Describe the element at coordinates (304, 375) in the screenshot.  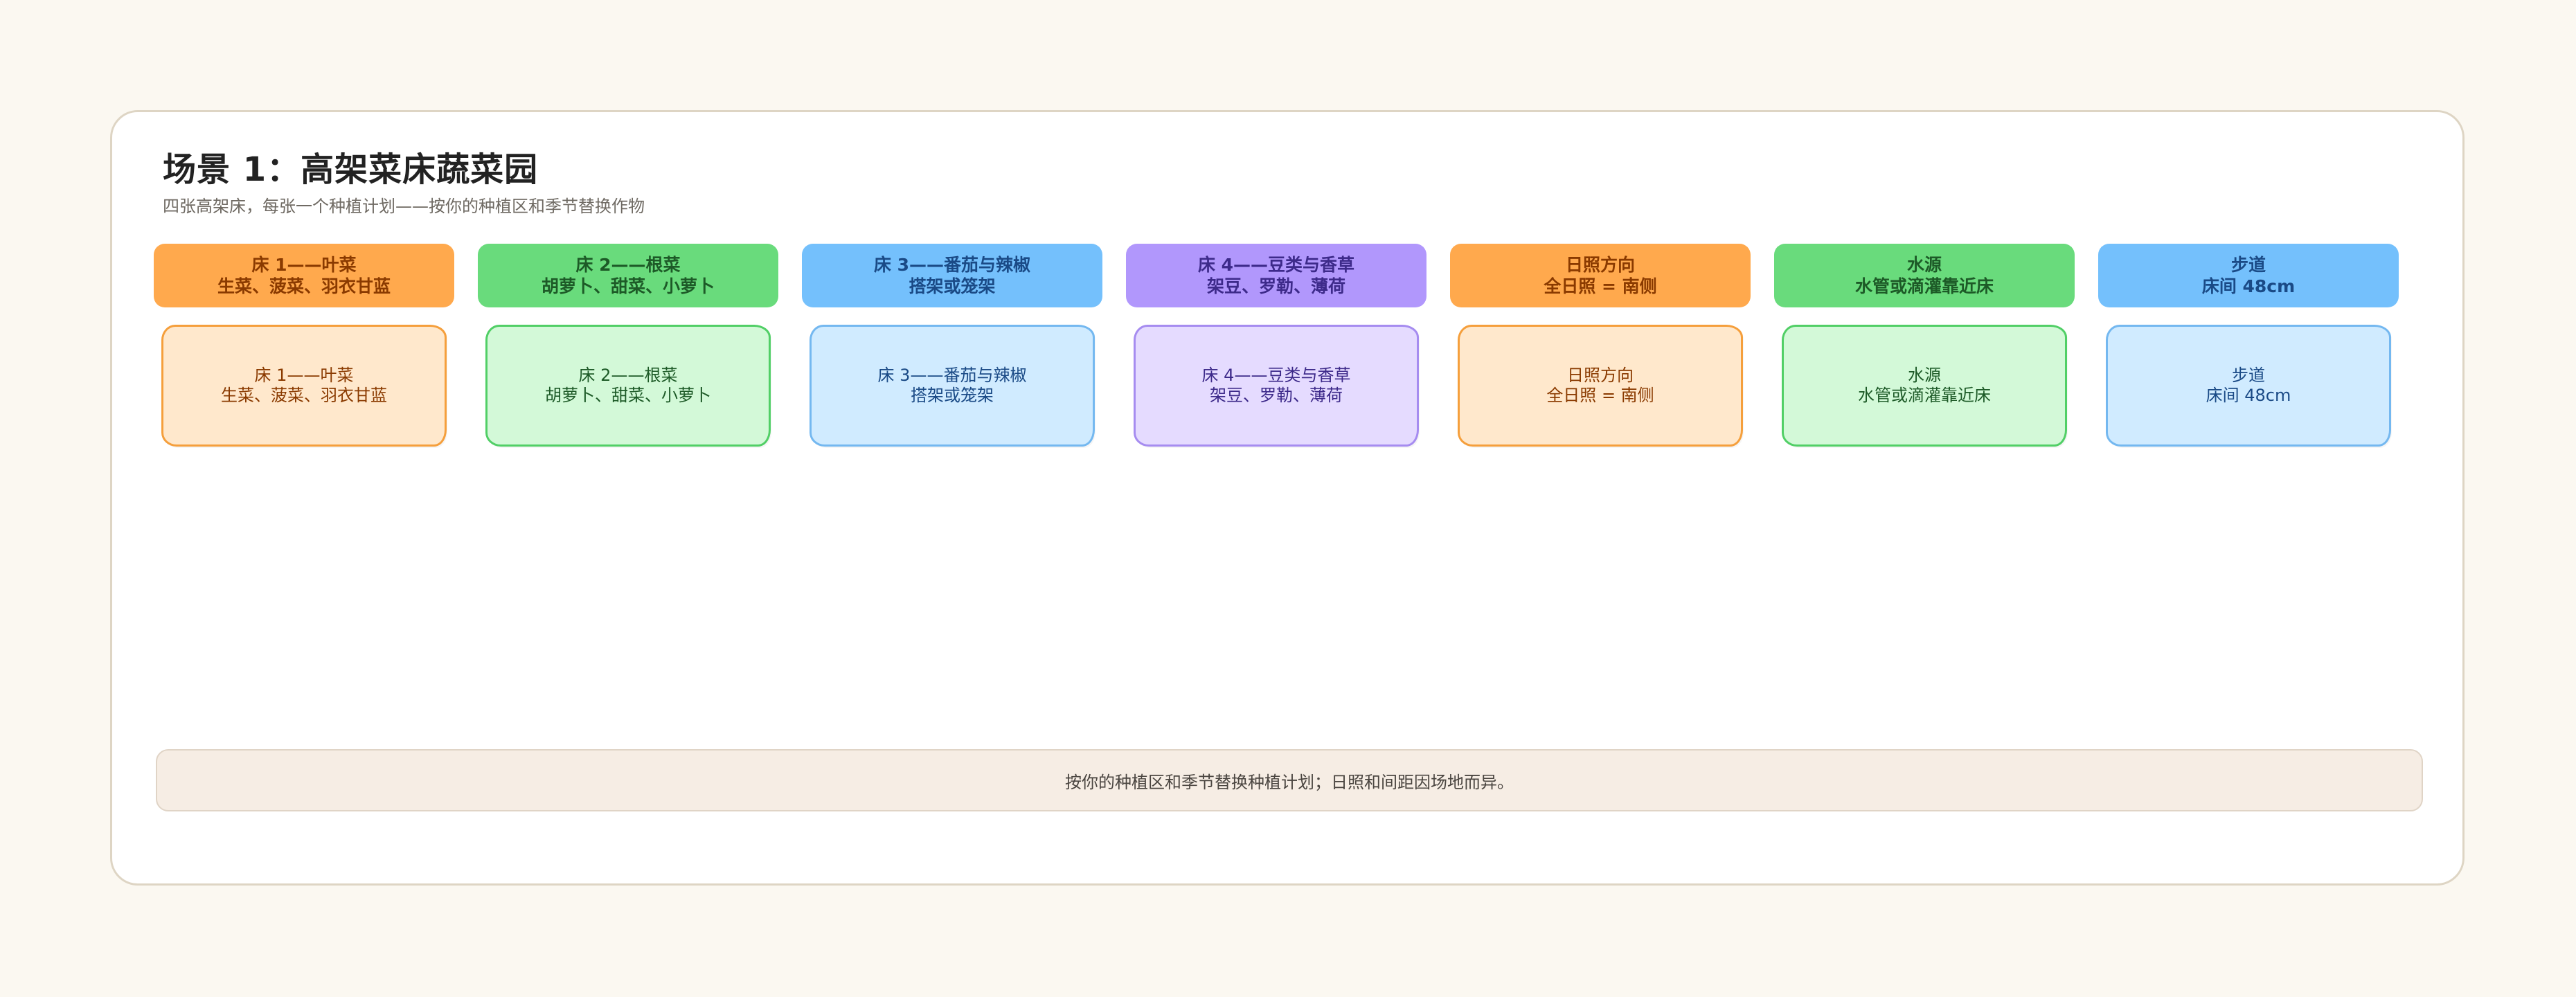
I see `node-title: 床 1——叶菜` at that location.